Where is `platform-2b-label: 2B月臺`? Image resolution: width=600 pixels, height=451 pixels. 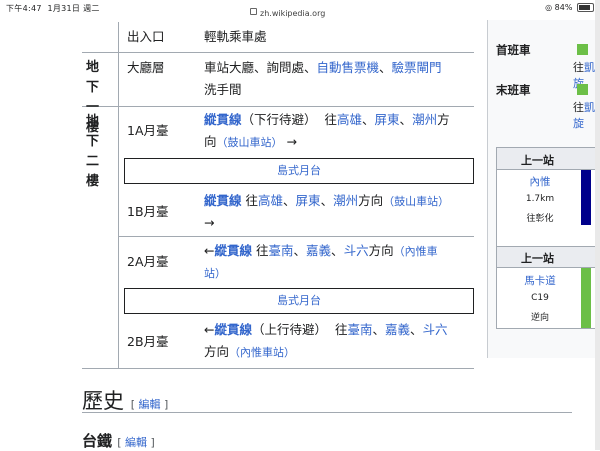 platform-2b-label: 2B月臺 is located at coordinates (148, 341).